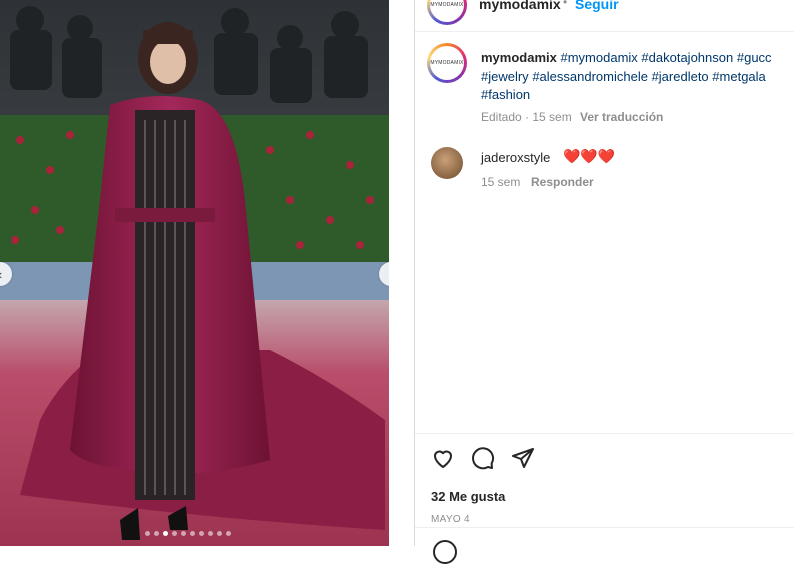 This screenshot has width=794, height=564. Describe the element at coordinates (188, 533) in the screenshot. I see `slide-indicator` at that location.